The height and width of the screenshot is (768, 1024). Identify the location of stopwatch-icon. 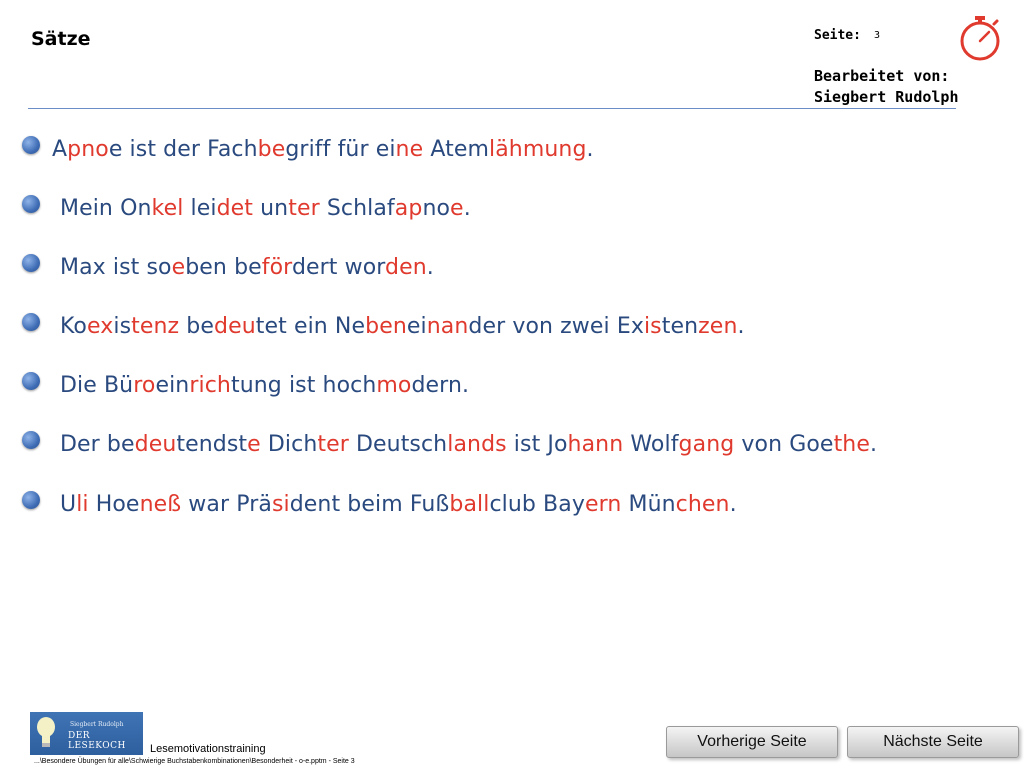
(980, 38).